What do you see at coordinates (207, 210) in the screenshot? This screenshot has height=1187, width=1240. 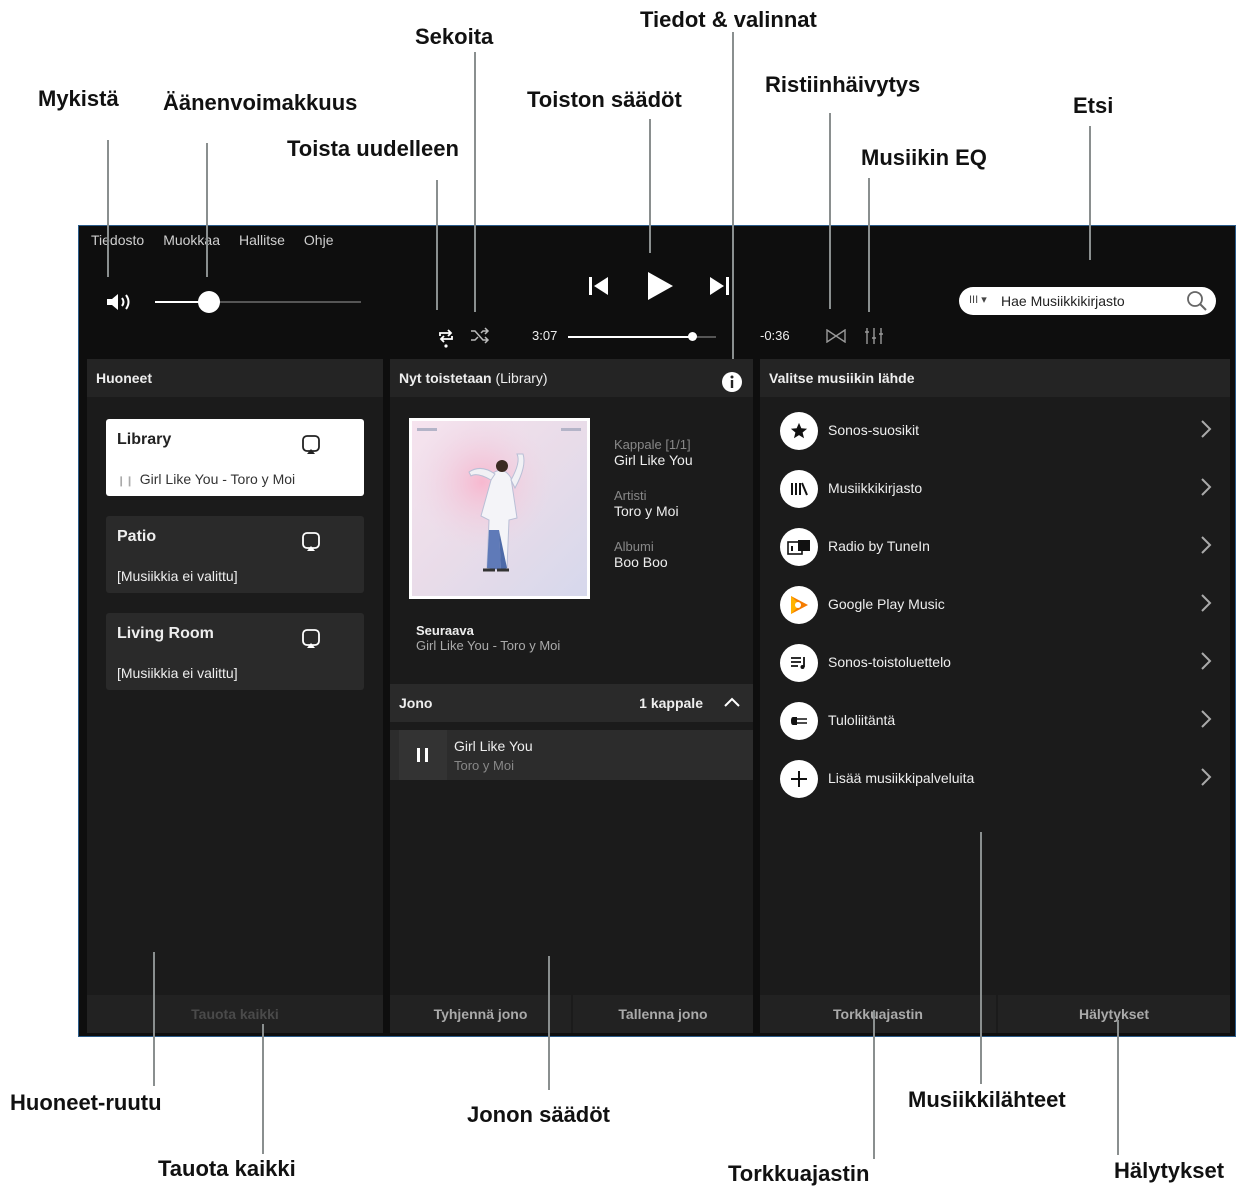 I see `callout-line-volume` at bounding box center [207, 210].